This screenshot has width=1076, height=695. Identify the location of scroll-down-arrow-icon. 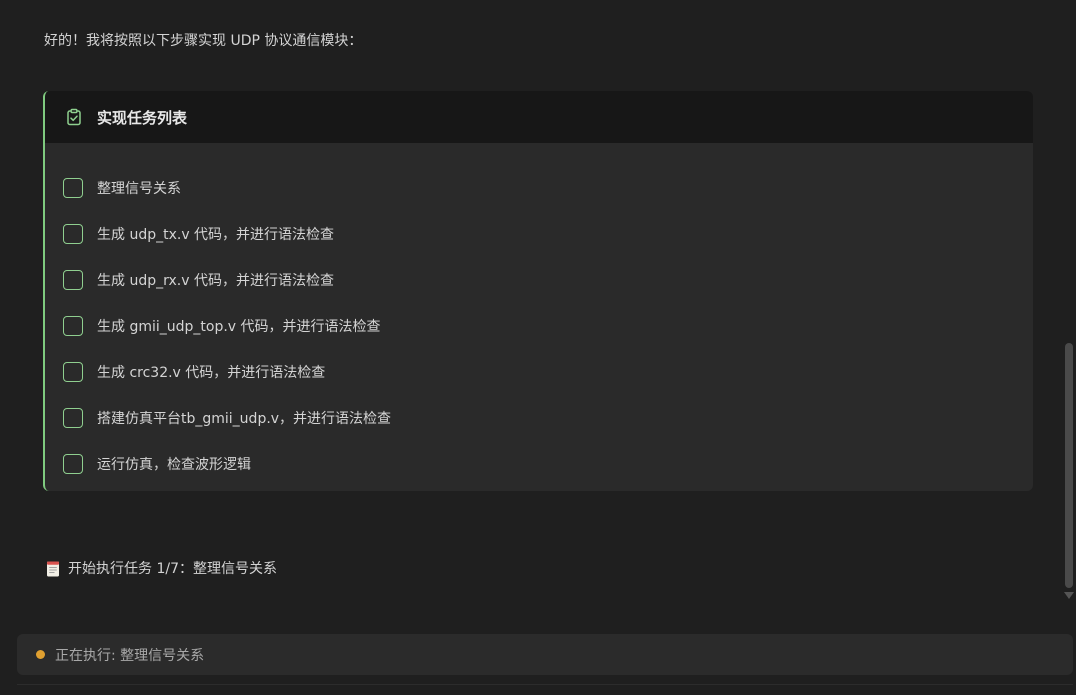
(1069, 595).